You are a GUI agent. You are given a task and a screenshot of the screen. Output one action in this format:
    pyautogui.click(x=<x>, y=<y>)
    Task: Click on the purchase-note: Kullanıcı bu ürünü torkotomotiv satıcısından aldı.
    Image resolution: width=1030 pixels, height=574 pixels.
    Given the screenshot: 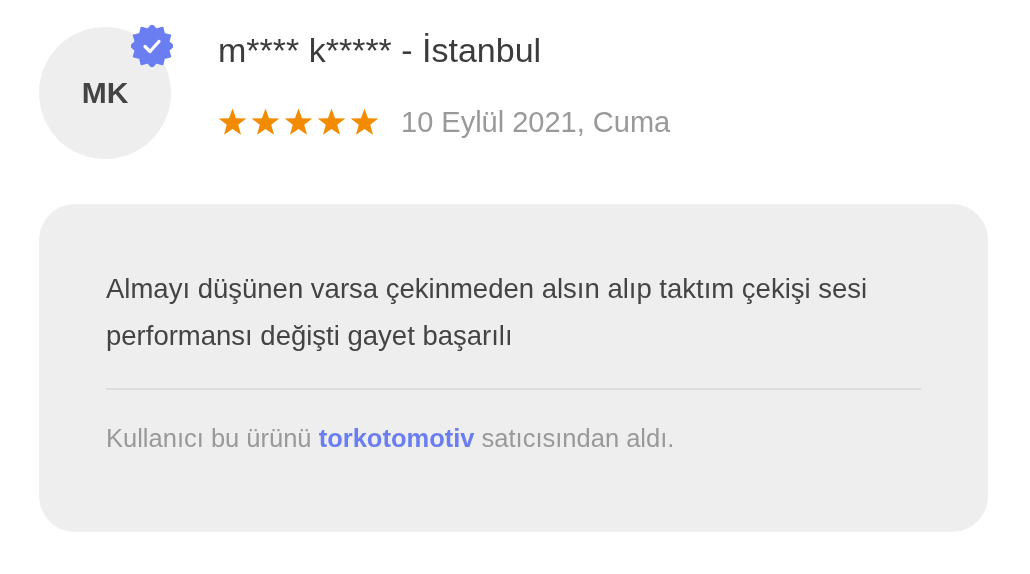 What is the action you would take?
    pyautogui.click(x=391, y=438)
    